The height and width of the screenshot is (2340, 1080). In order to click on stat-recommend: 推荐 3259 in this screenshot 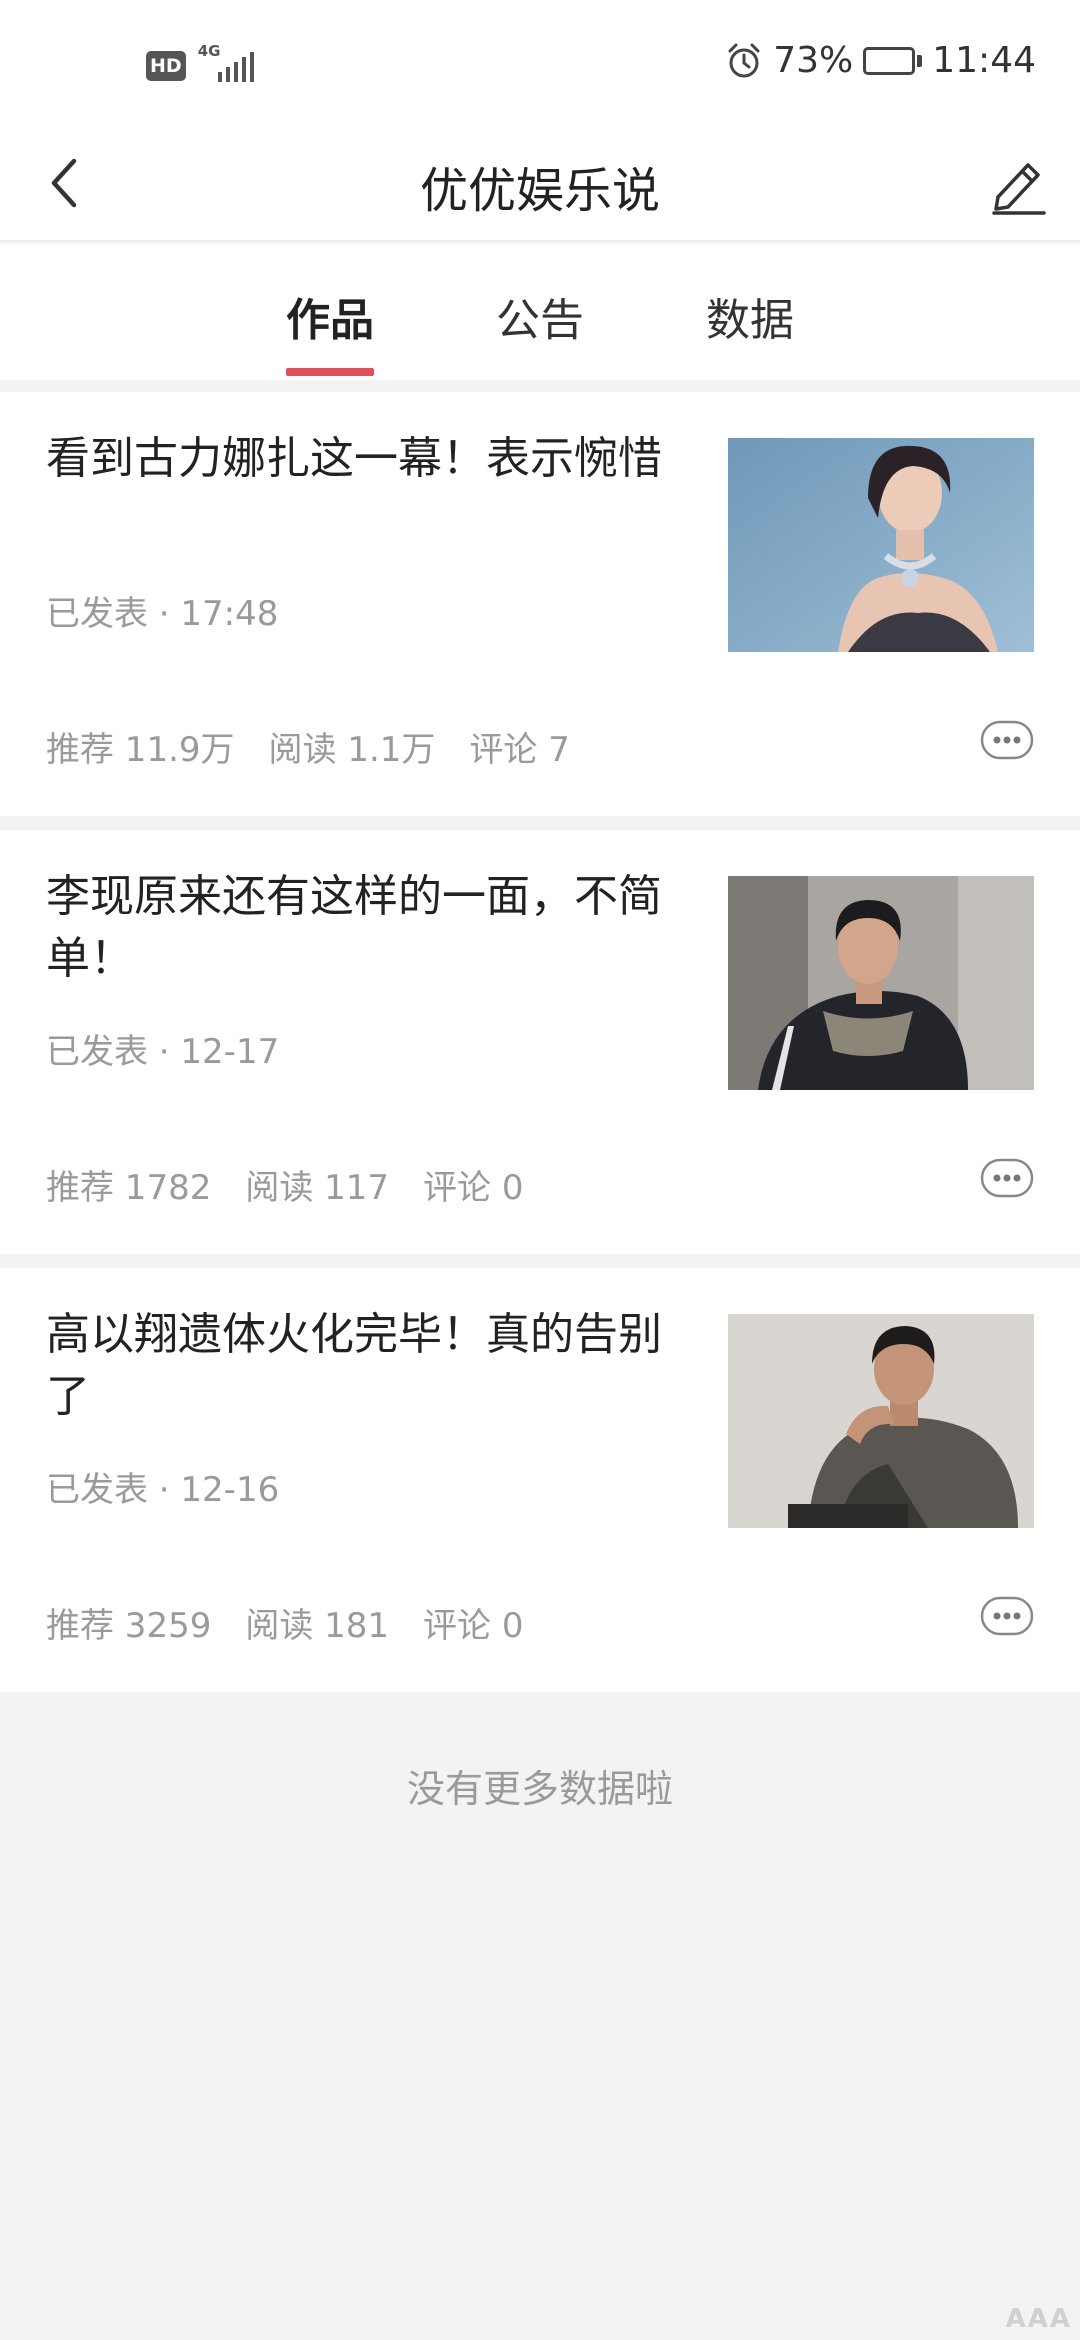, I will do `click(129, 1626)`.